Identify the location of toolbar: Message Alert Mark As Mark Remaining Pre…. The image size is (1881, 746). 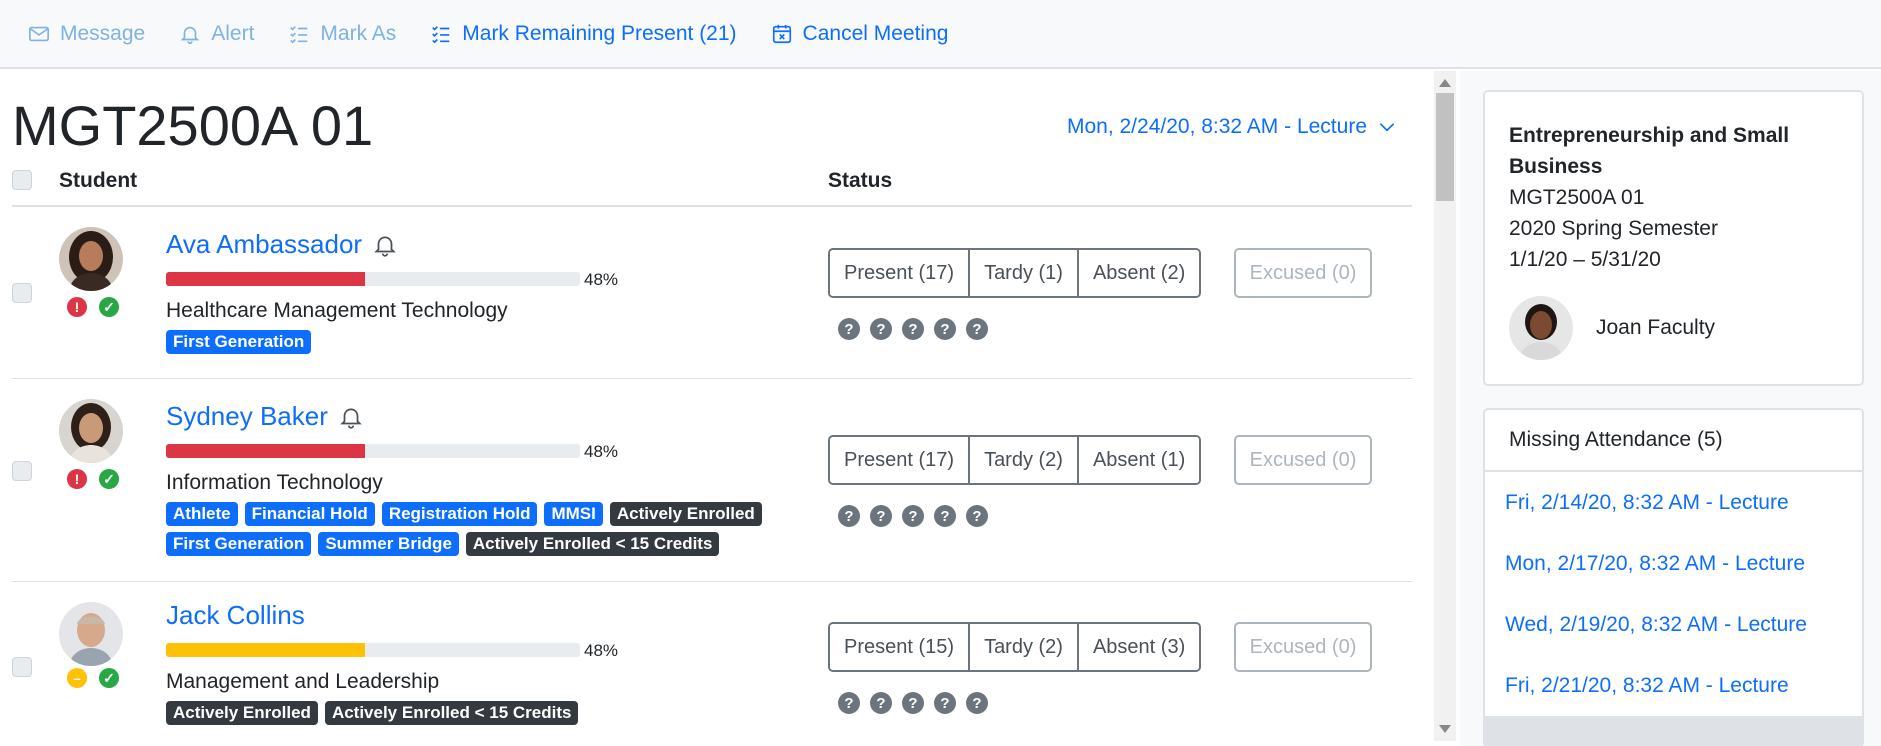
(940, 34).